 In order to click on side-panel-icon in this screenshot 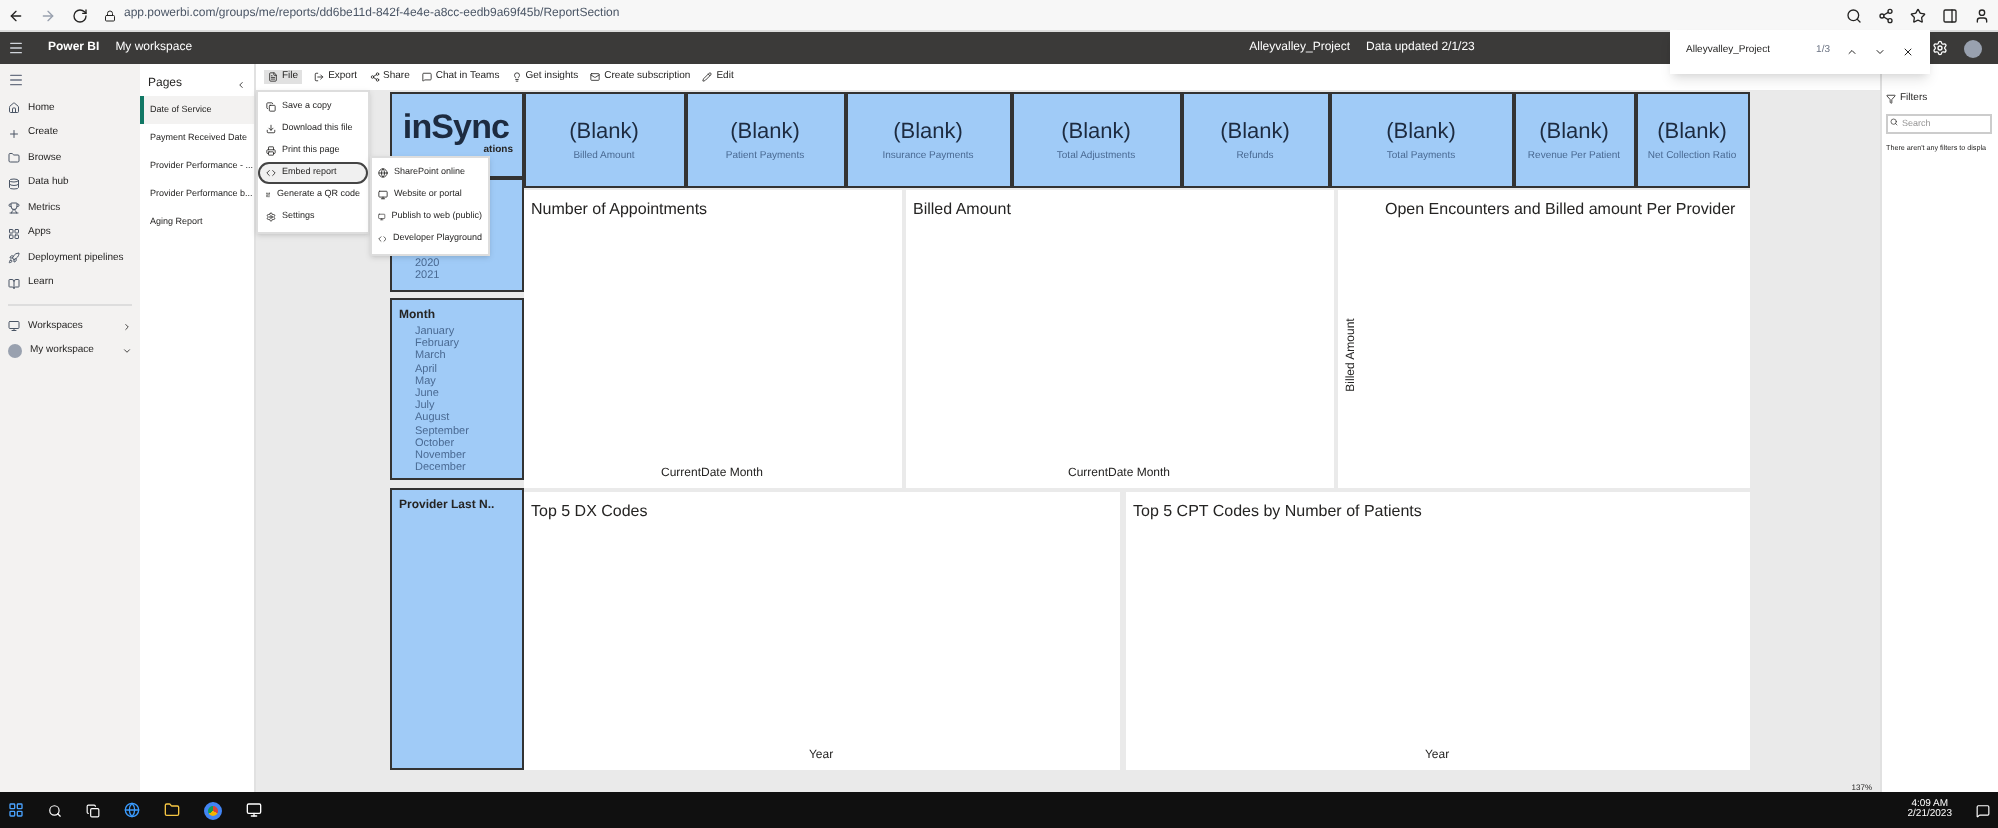, I will do `click(1950, 15)`.